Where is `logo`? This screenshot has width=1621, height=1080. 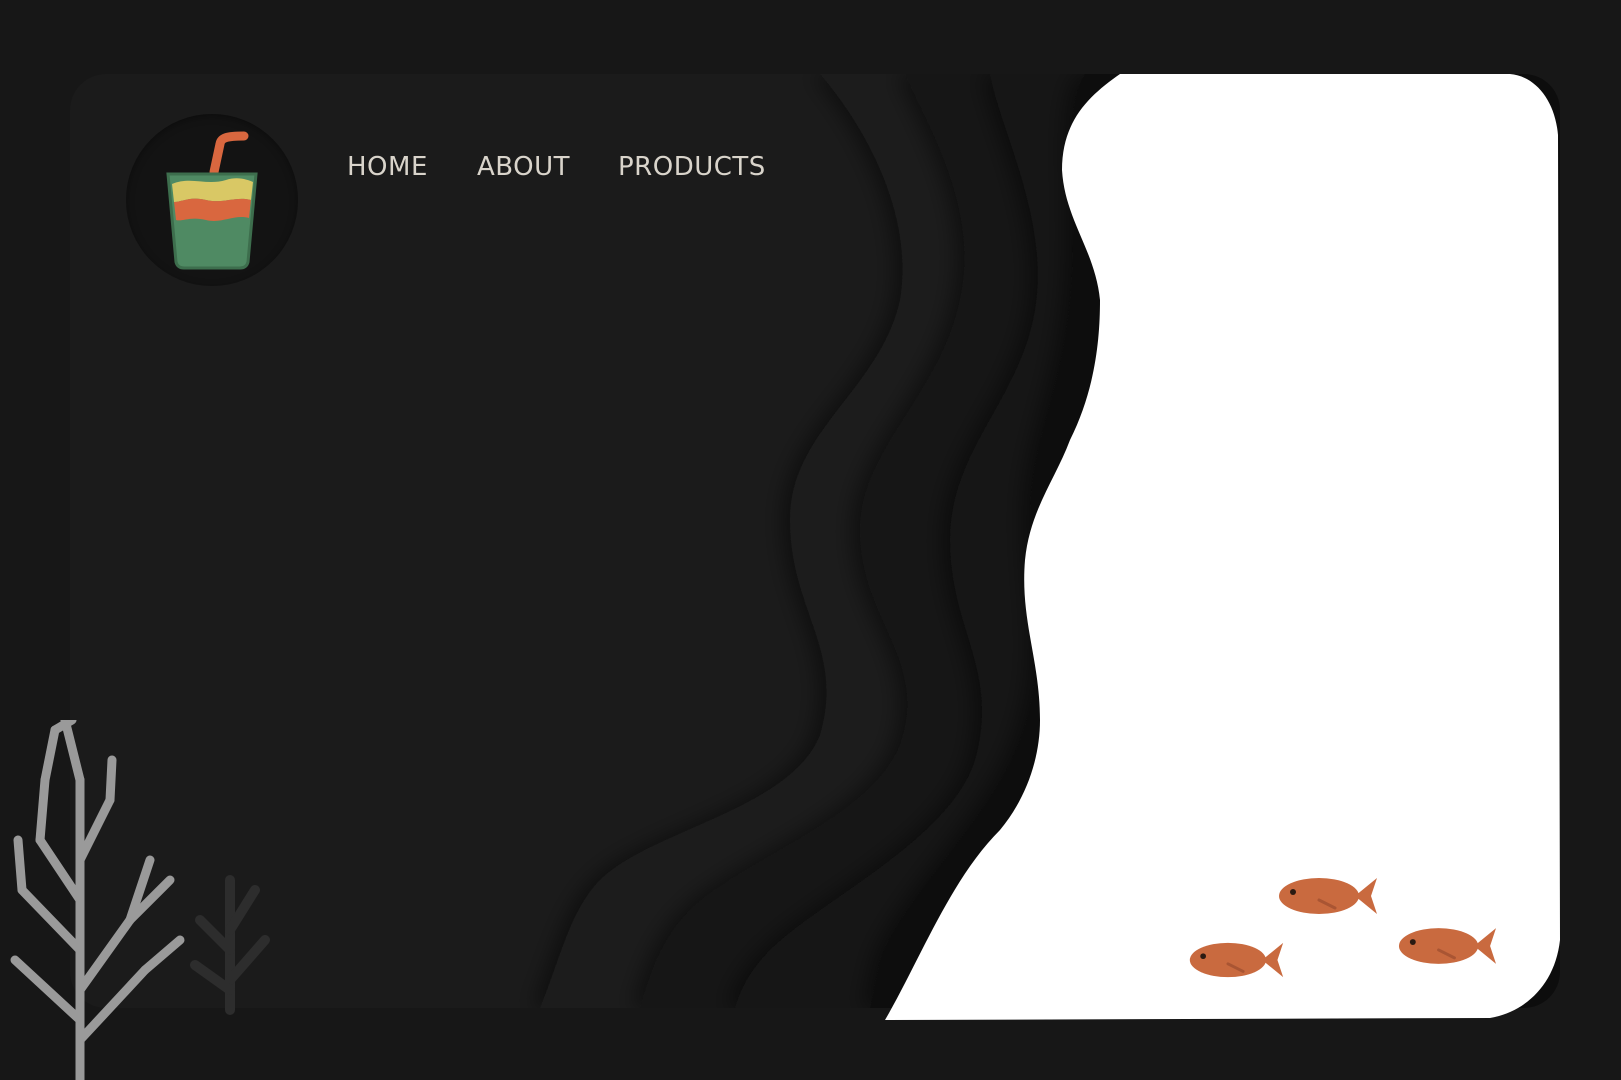 logo is located at coordinates (212, 200).